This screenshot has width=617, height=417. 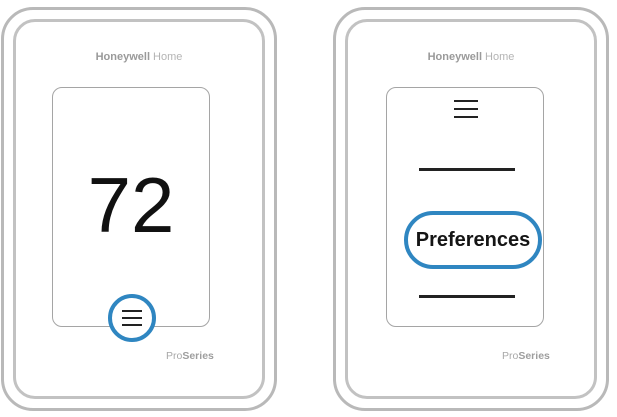 I want to click on home-screen: 72, so click(x=131, y=207).